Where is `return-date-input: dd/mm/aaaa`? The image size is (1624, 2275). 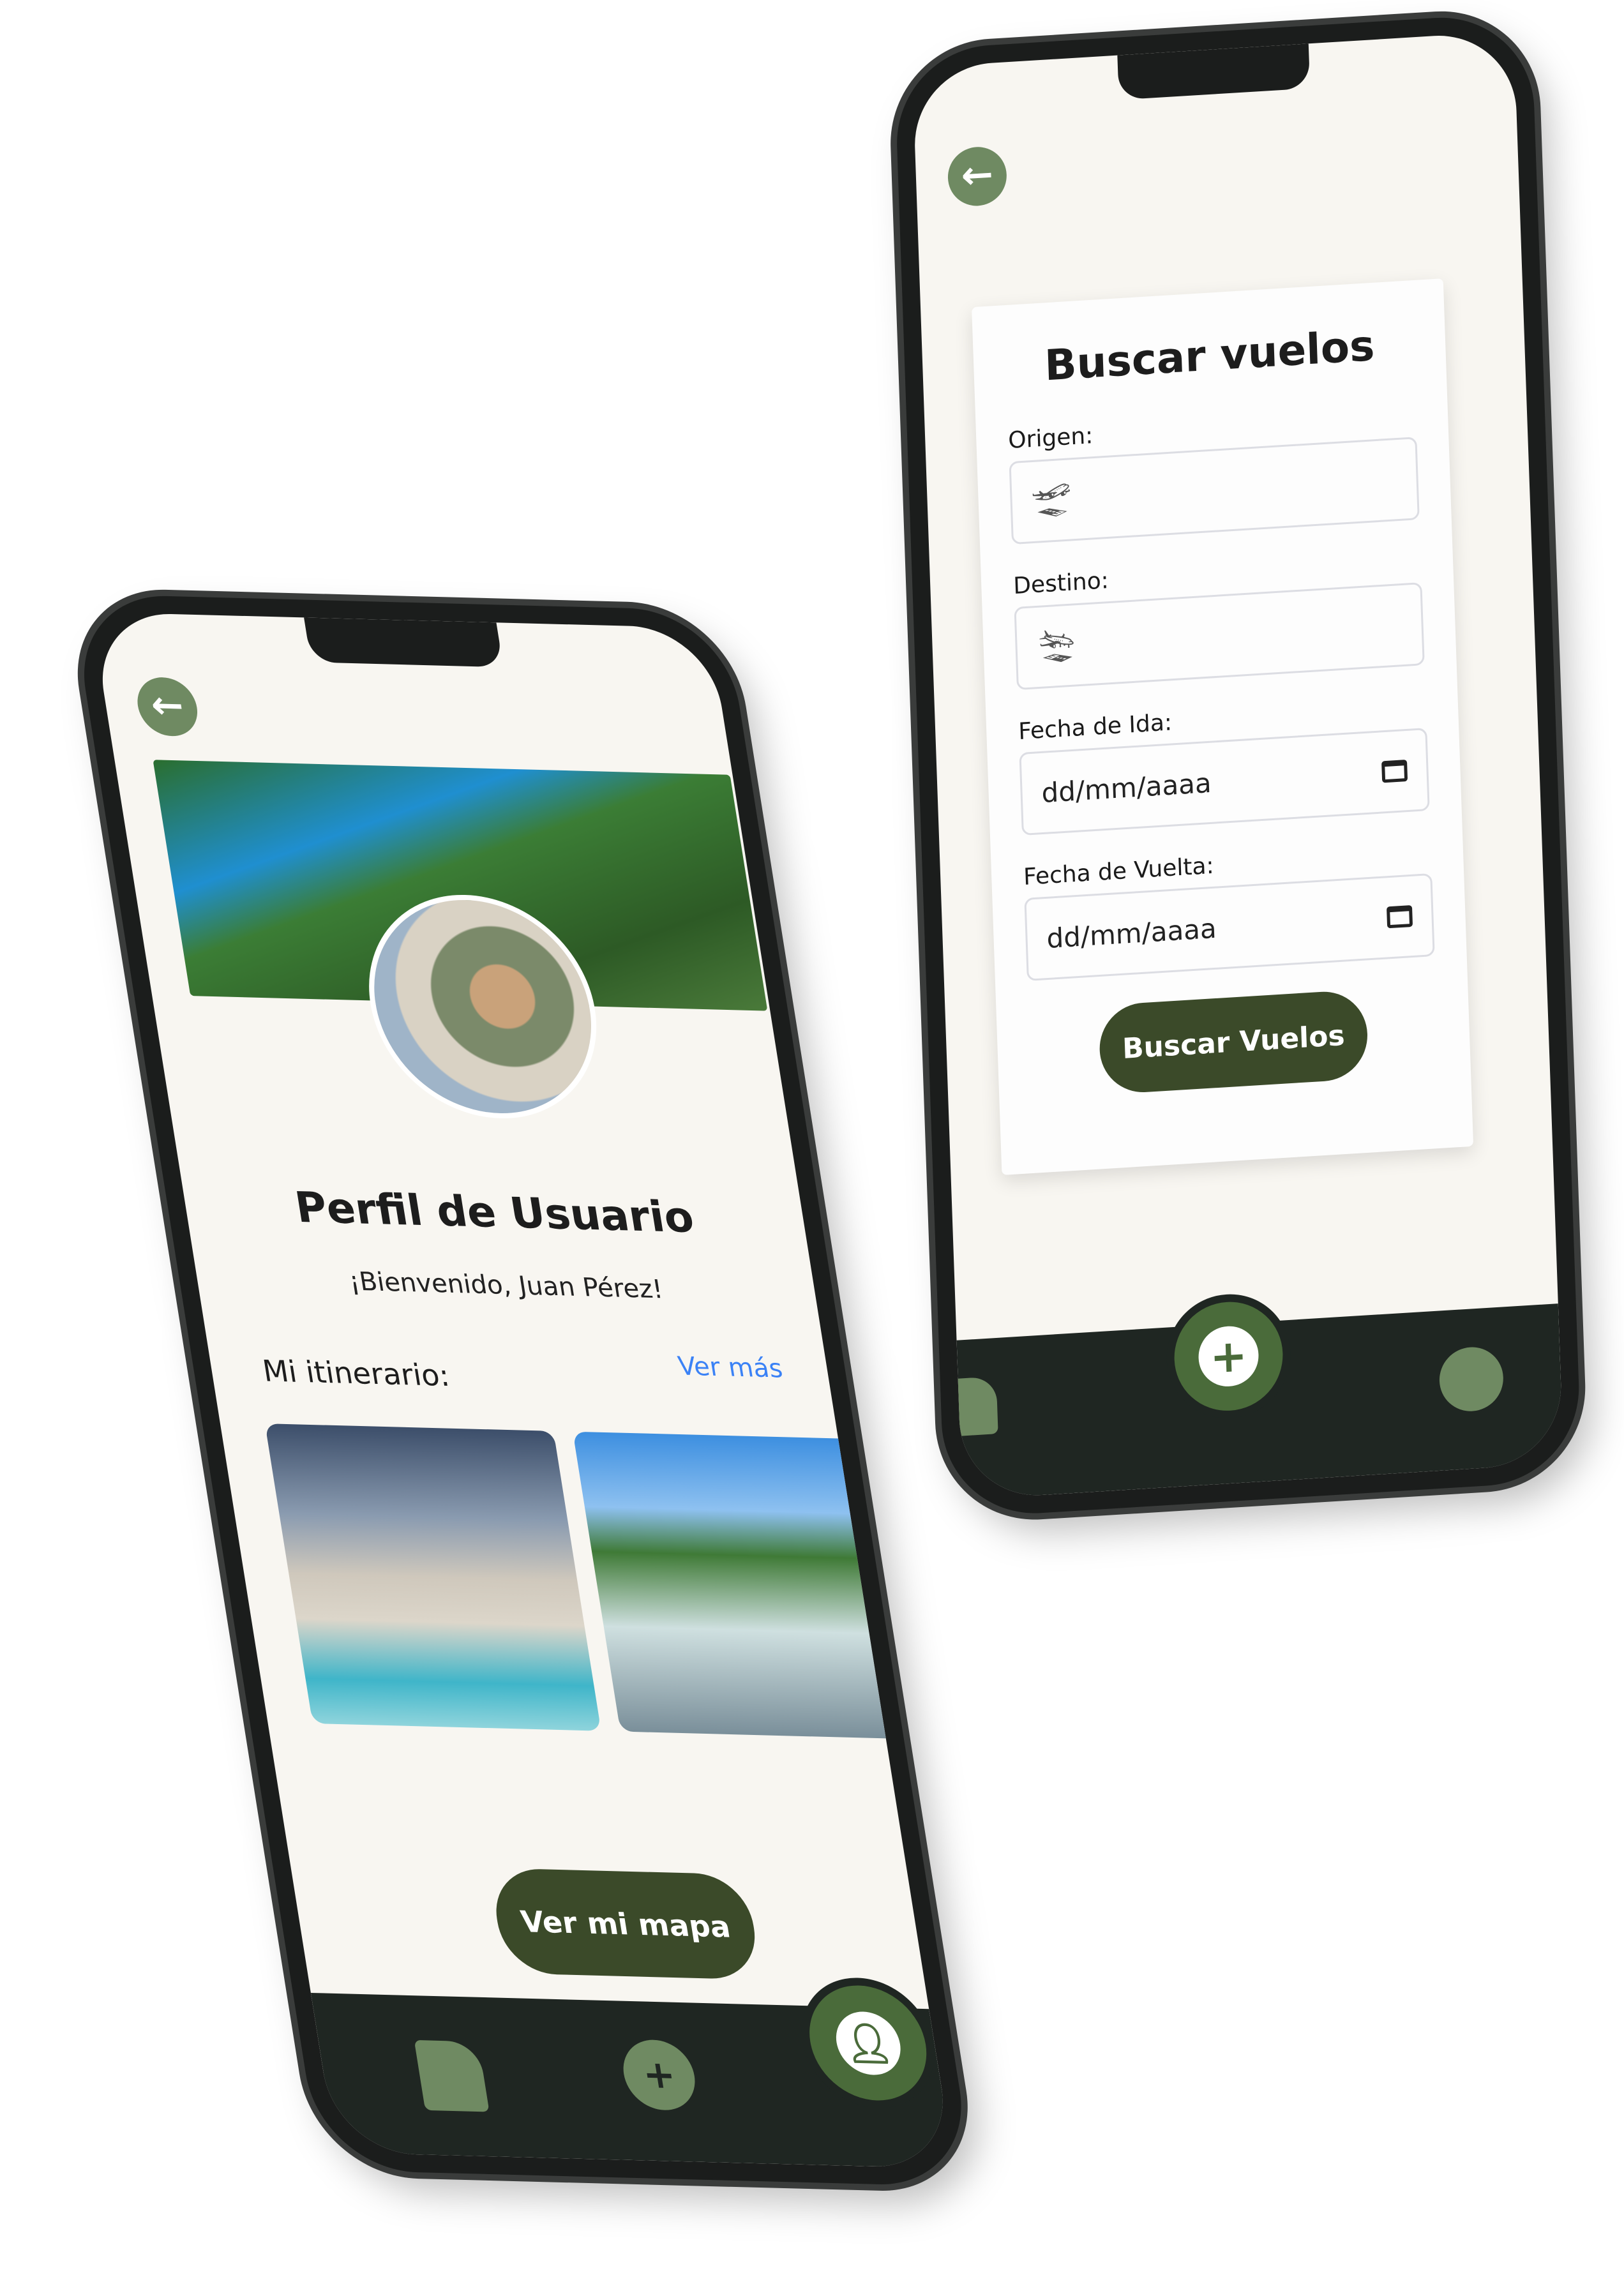
return-date-input: dd/mm/aaaa is located at coordinates (1229, 927).